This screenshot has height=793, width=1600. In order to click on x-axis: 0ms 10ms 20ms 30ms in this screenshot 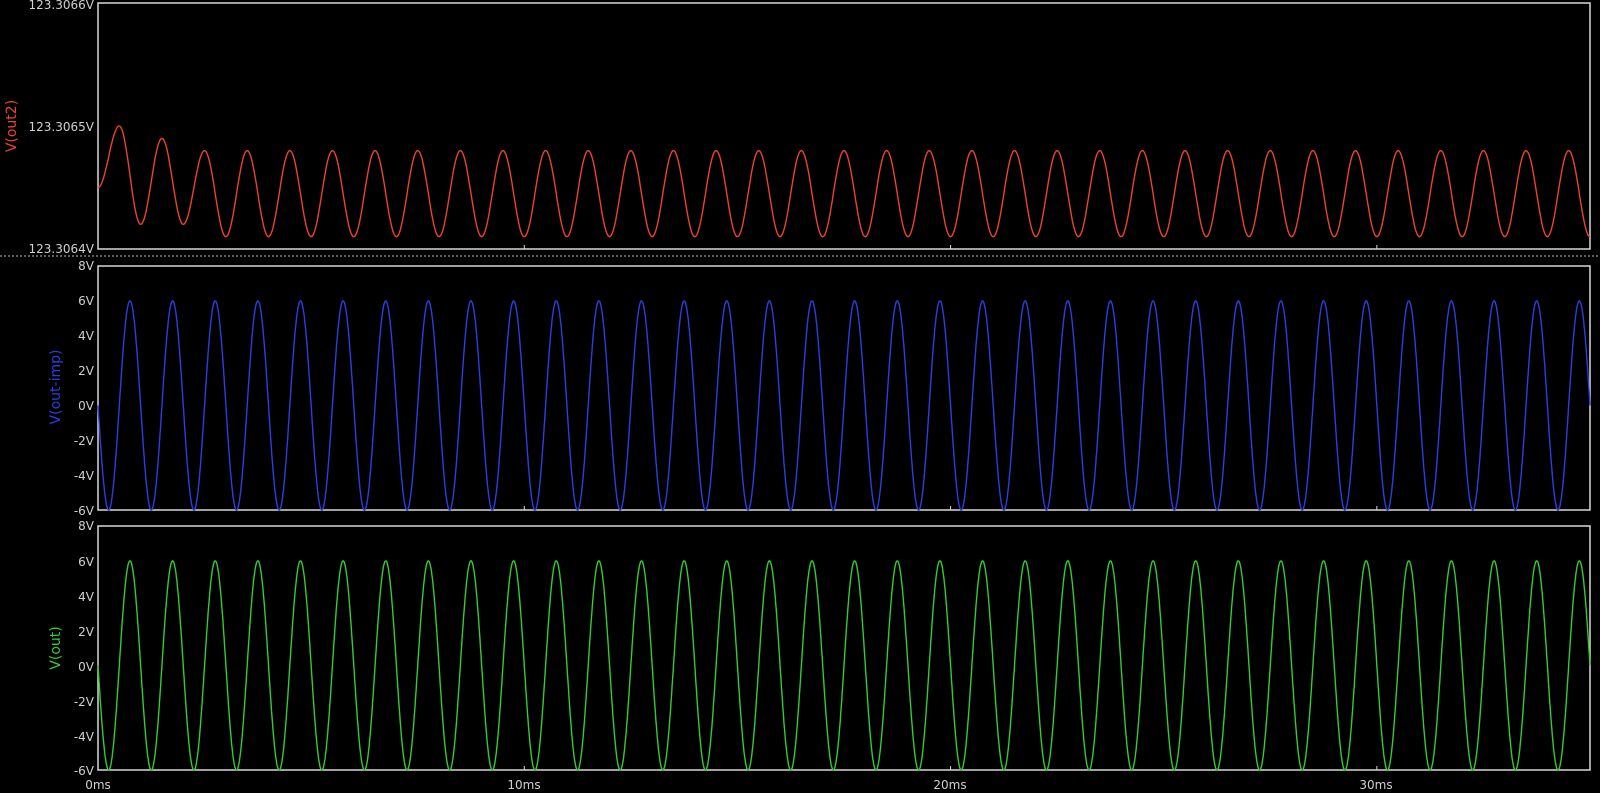, I will do `click(738, 785)`.